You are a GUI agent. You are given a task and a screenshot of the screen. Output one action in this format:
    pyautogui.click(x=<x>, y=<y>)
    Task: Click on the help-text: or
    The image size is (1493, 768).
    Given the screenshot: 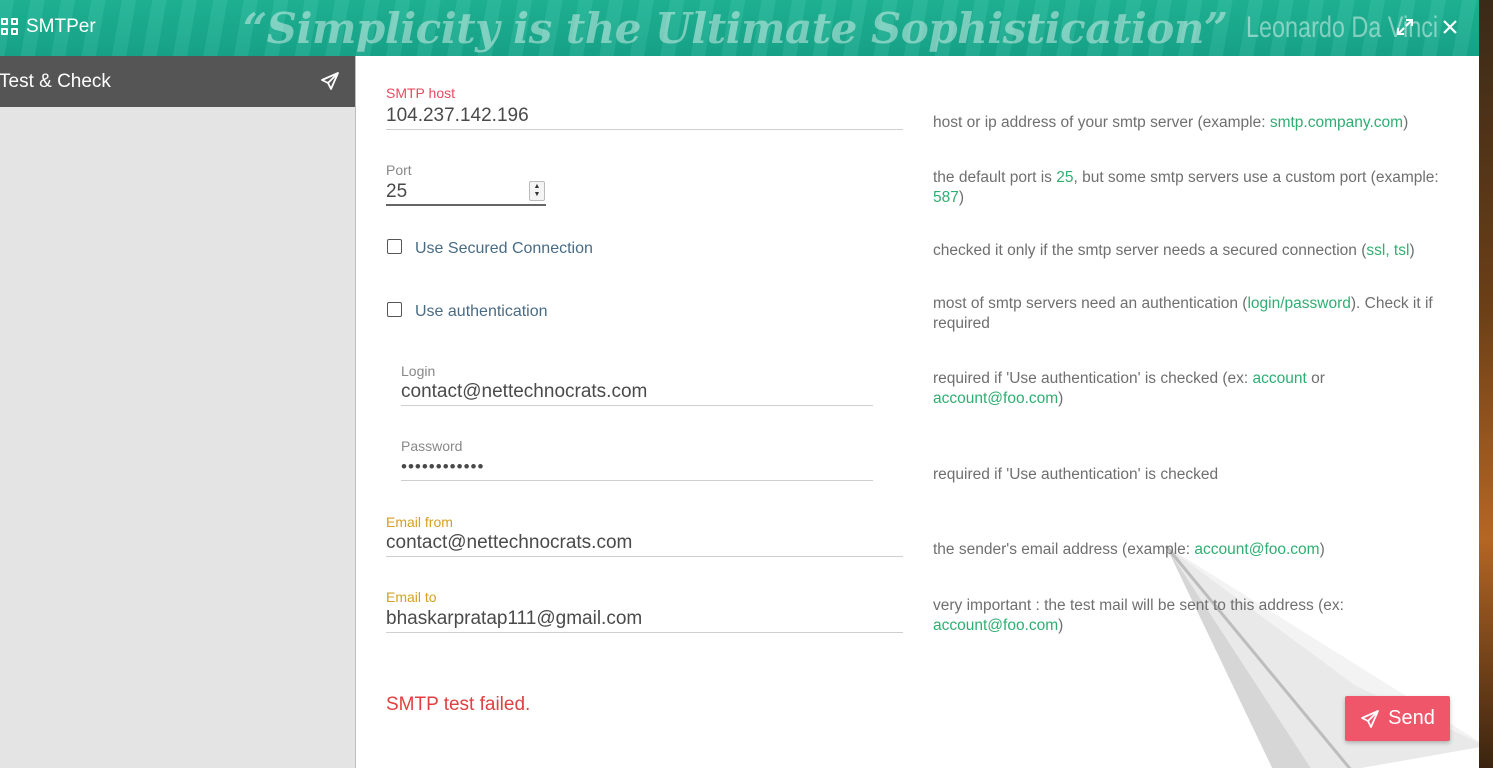 What is the action you would take?
    pyautogui.click(x=1315, y=378)
    